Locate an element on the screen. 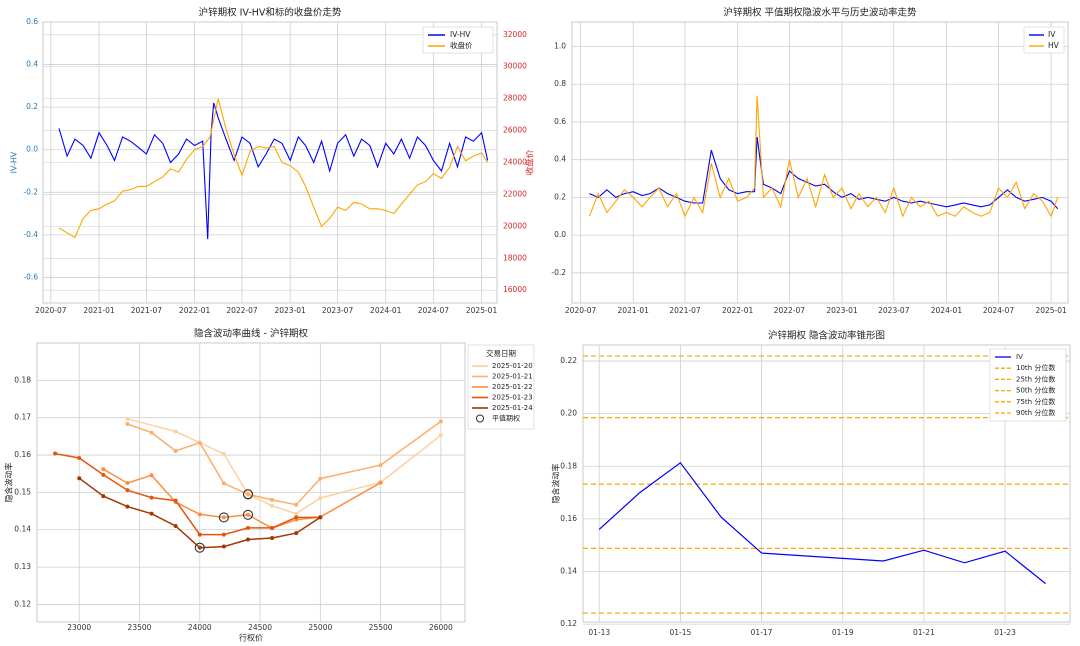  y-tick-label: 0.17 is located at coordinates (22, 417).